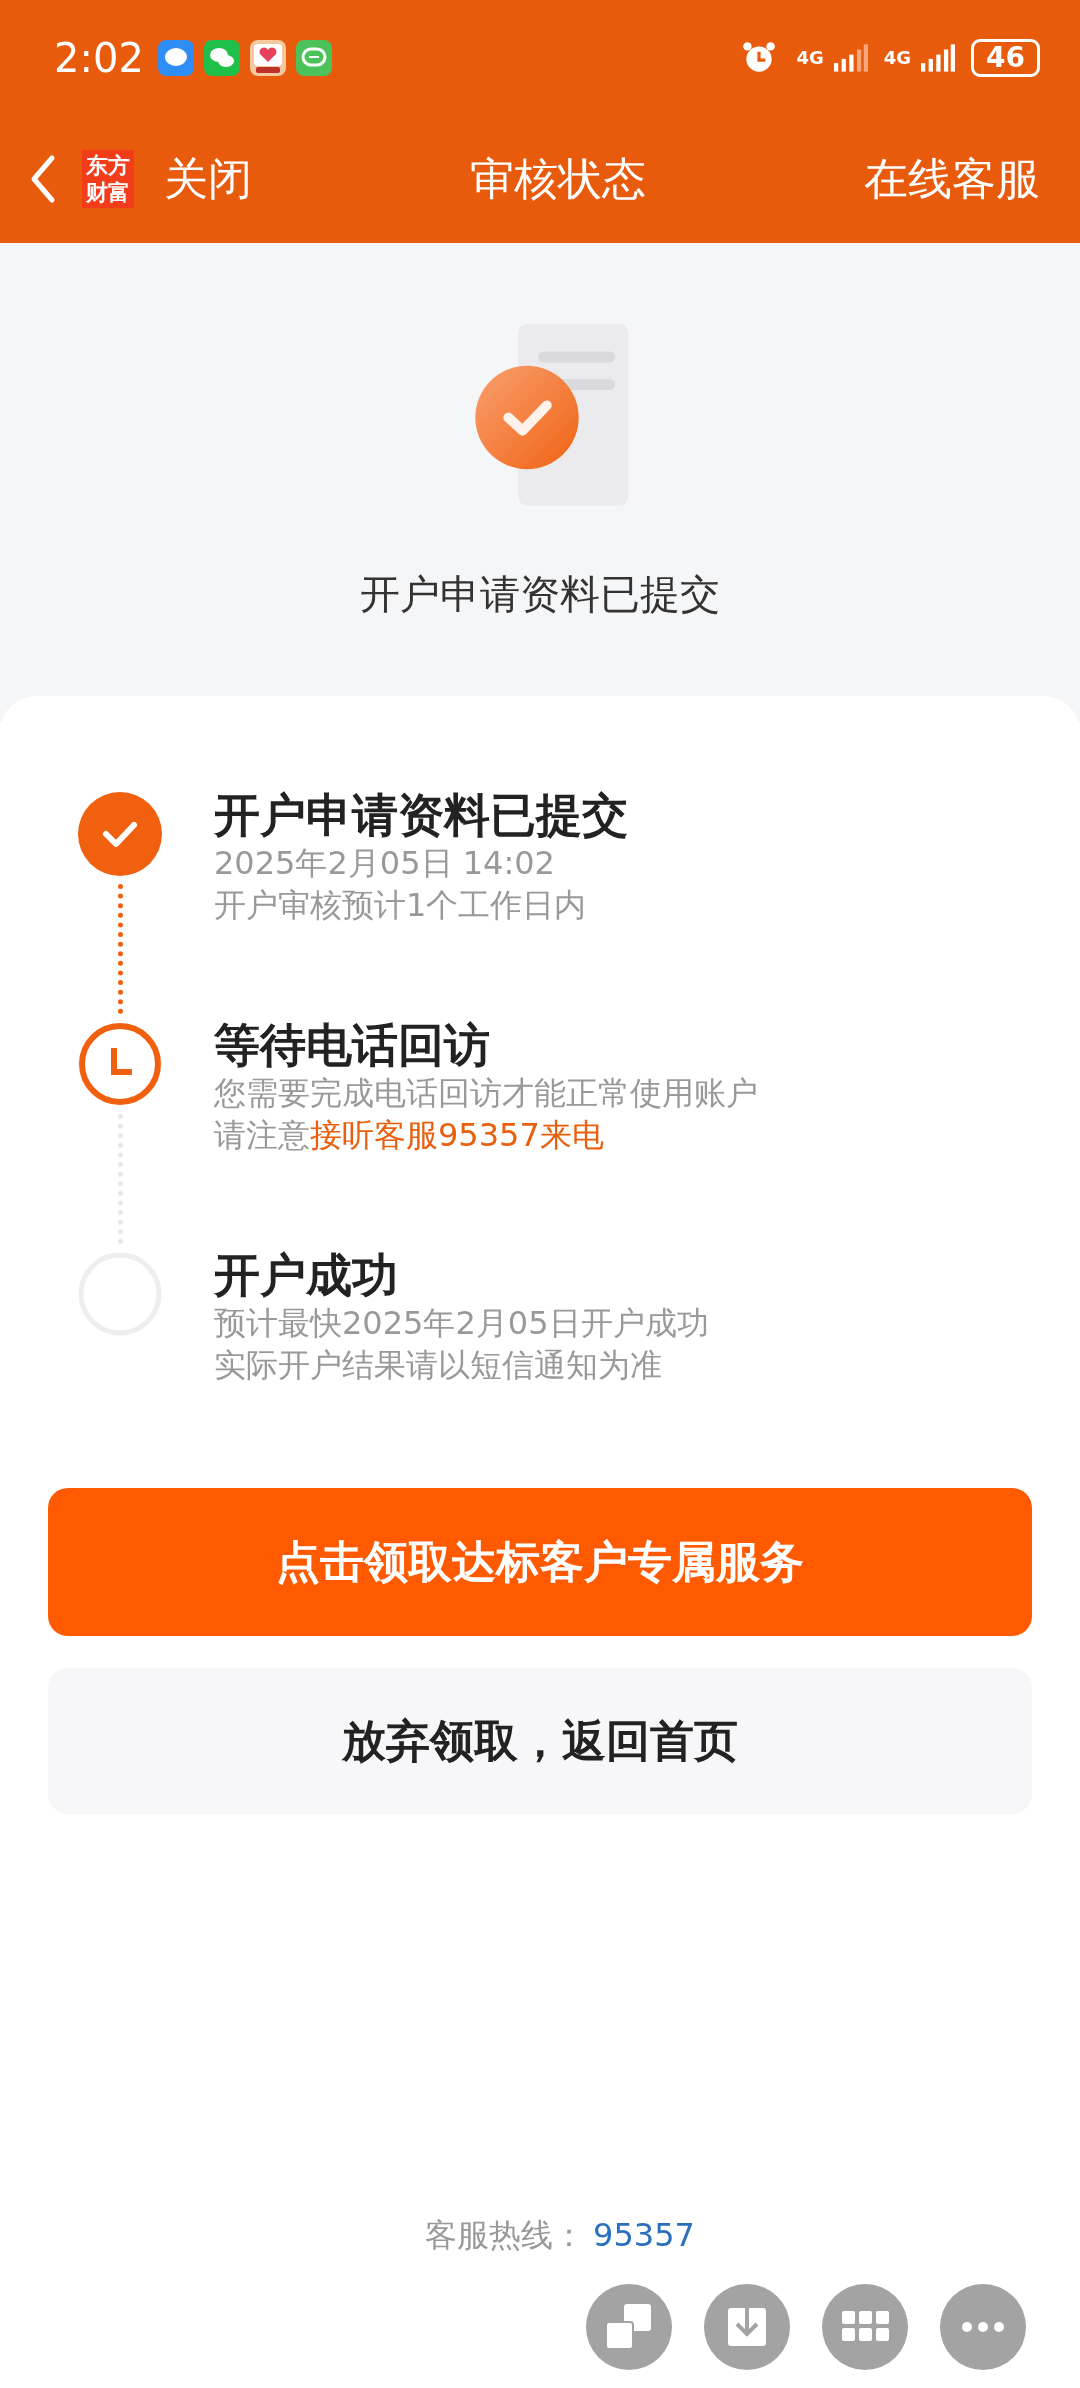 This screenshot has width=1080, height=2388. Describe the element at coordinates (644, 2235) in the screenshot. I see `hotline-number-link: 95357` at that location.